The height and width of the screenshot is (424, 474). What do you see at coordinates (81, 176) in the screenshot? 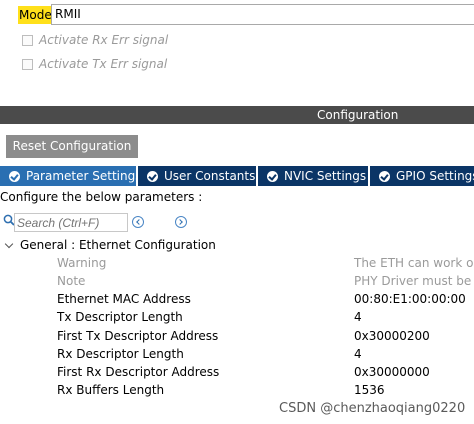
I see `tab-label: Parameter Settings` at bounding box center [81, 176].